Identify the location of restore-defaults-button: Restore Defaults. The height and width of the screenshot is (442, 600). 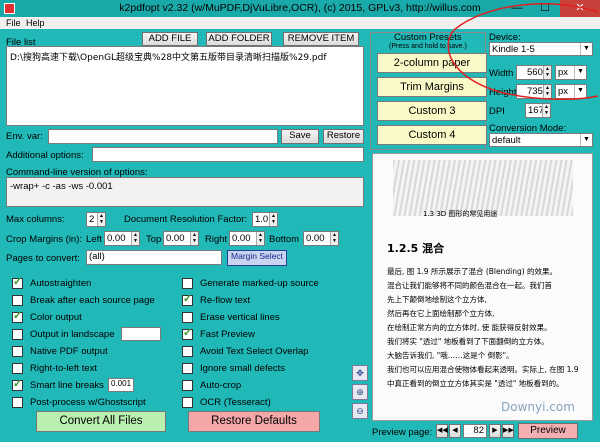
(254, 421).